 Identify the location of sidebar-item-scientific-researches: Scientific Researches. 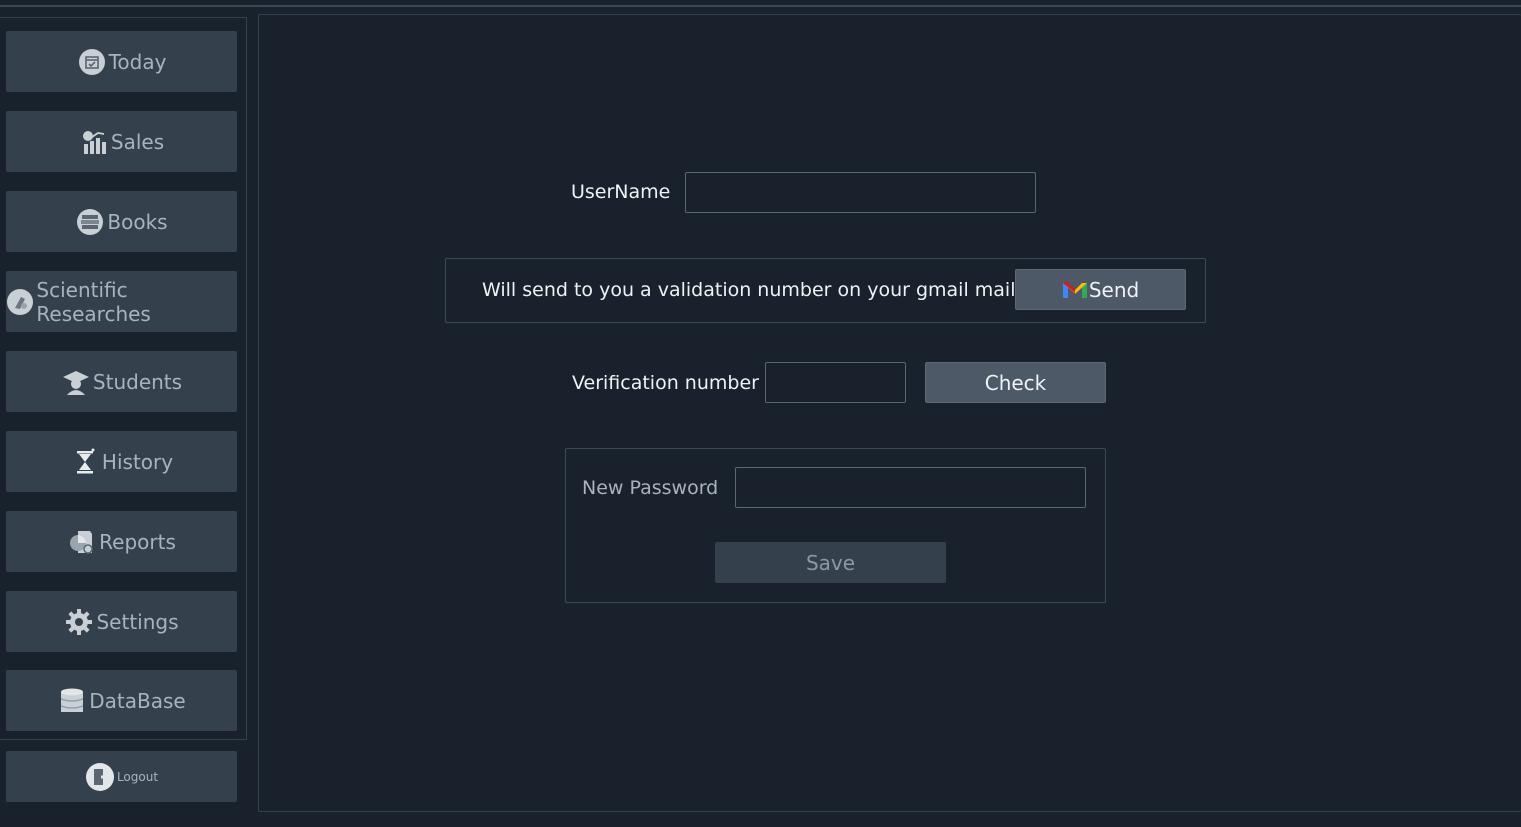
(121, 301).